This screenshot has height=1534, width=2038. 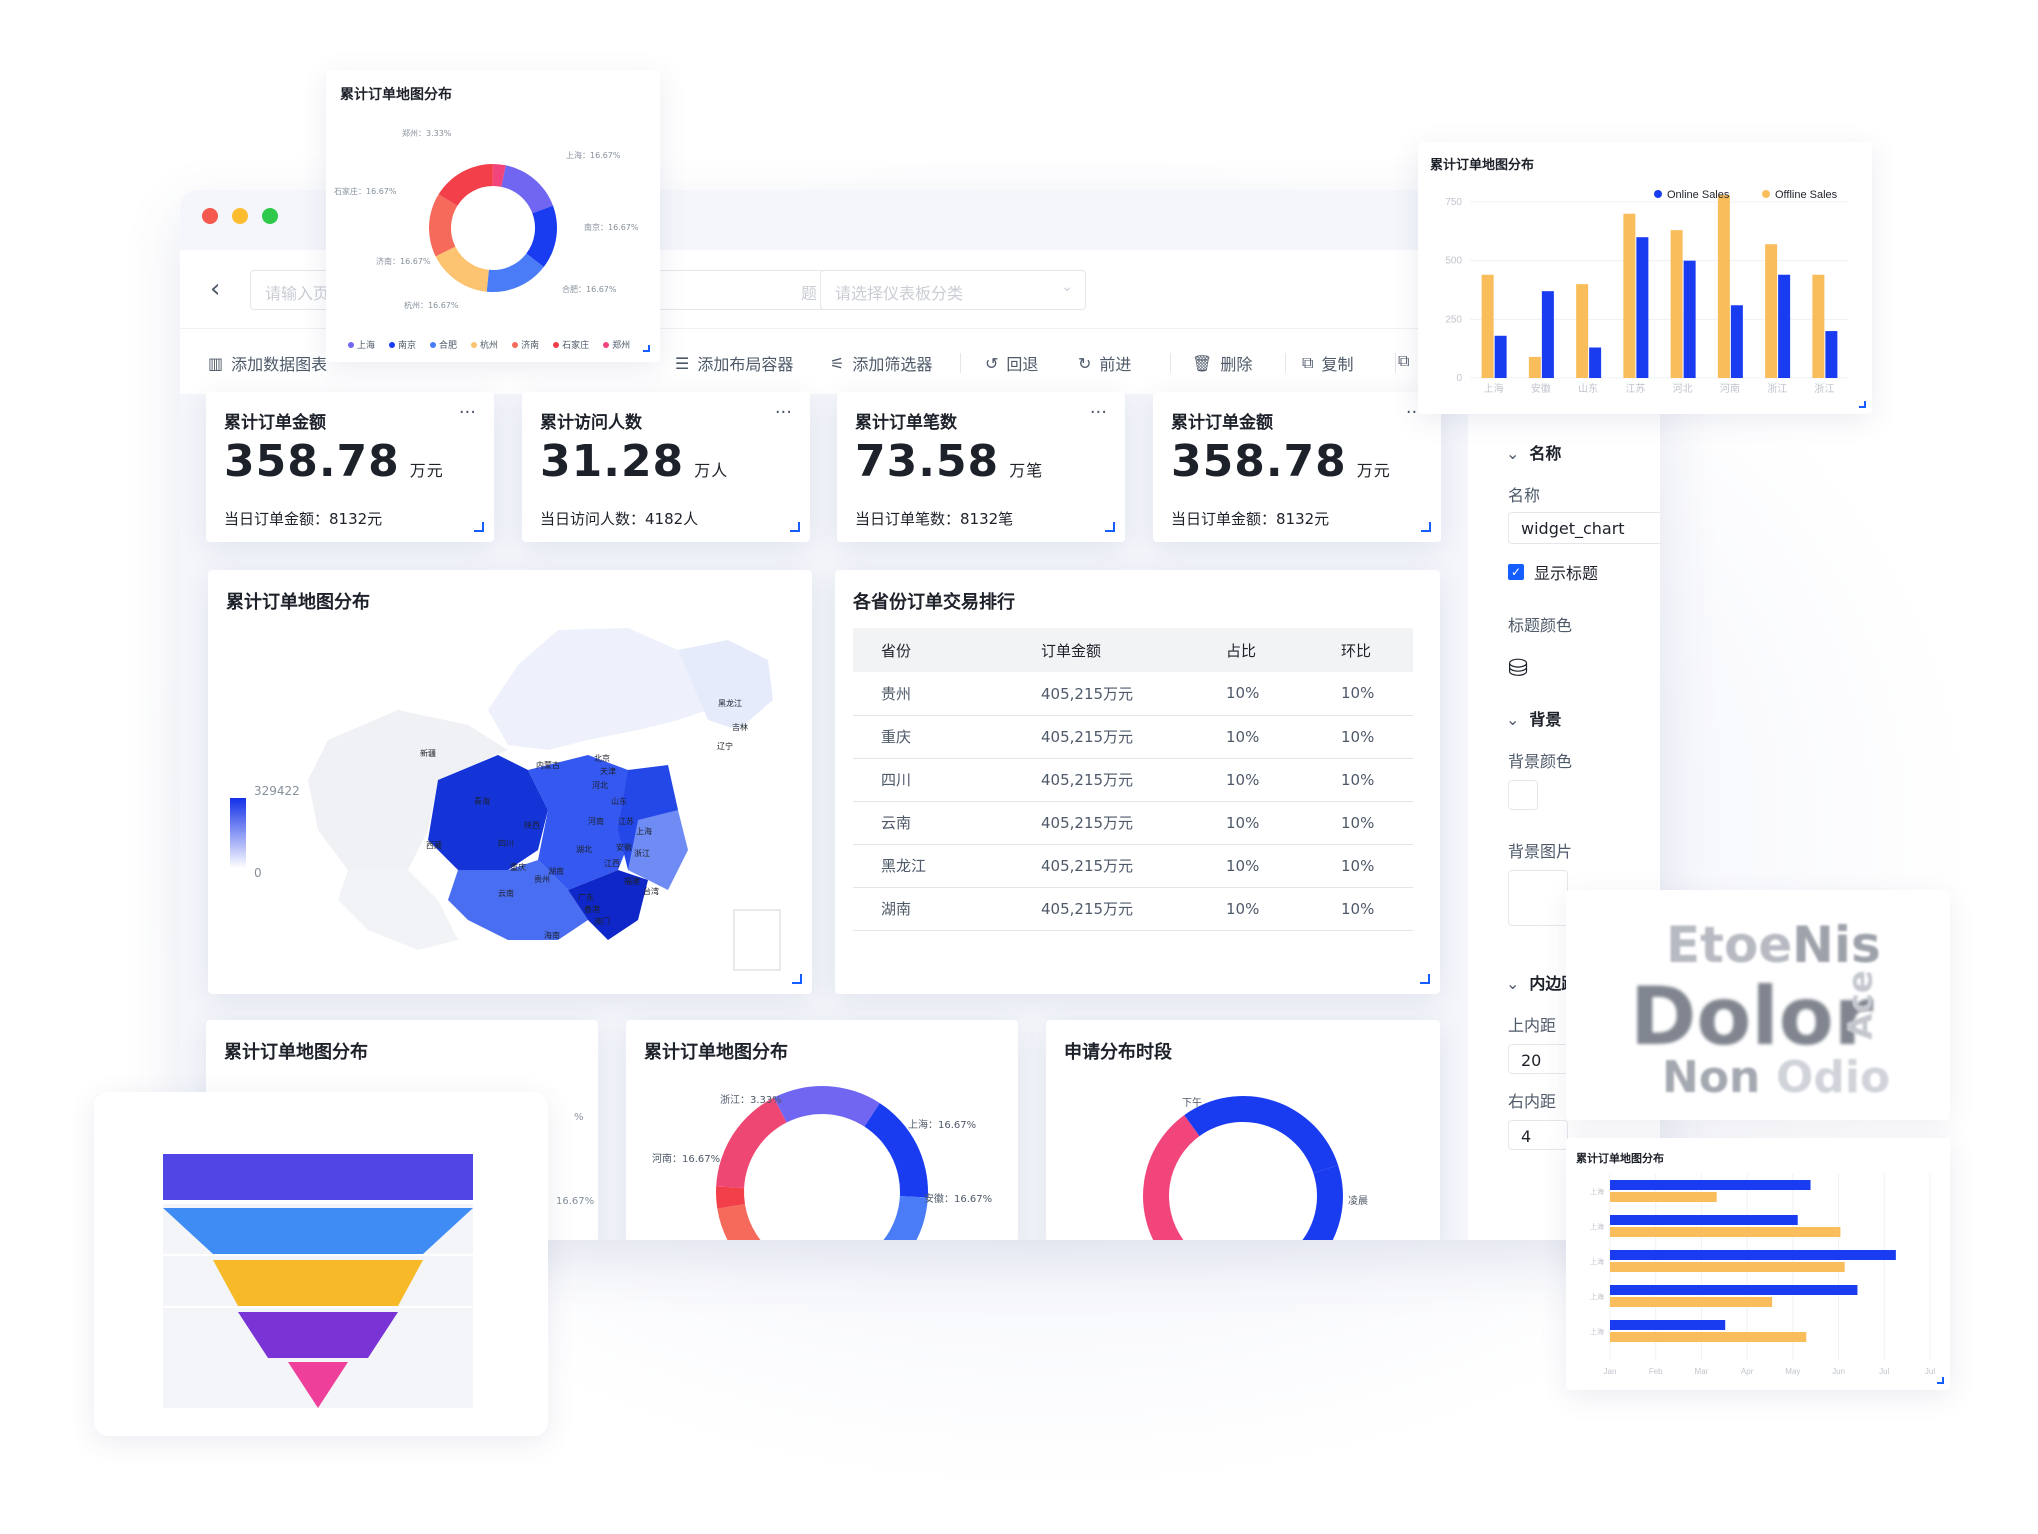 I want to click on table-row: 黑龙江 405,215万元 10% 10%, so click(x=1133, y=866).